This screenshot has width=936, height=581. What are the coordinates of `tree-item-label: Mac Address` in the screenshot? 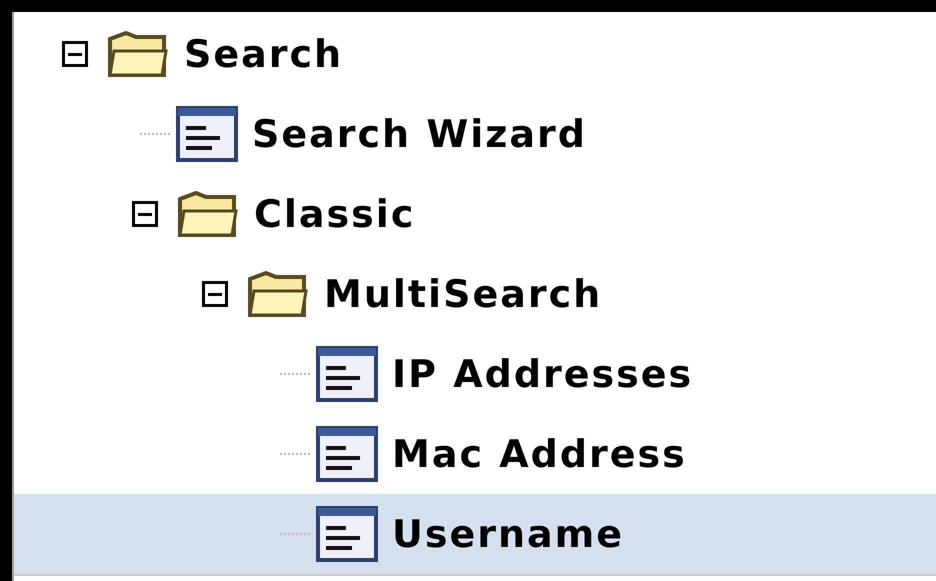 It's located at (539, 454).